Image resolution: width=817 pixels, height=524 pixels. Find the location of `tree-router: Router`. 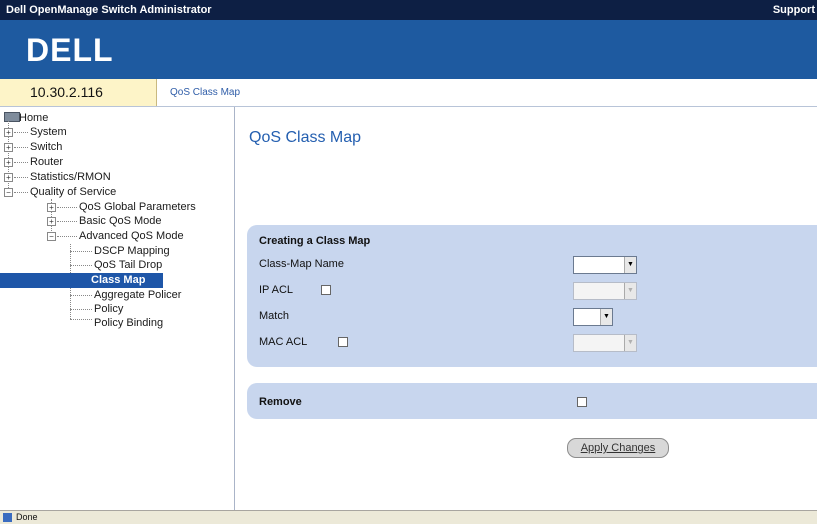

tree-router: Router is located at coordinates (46, 162).